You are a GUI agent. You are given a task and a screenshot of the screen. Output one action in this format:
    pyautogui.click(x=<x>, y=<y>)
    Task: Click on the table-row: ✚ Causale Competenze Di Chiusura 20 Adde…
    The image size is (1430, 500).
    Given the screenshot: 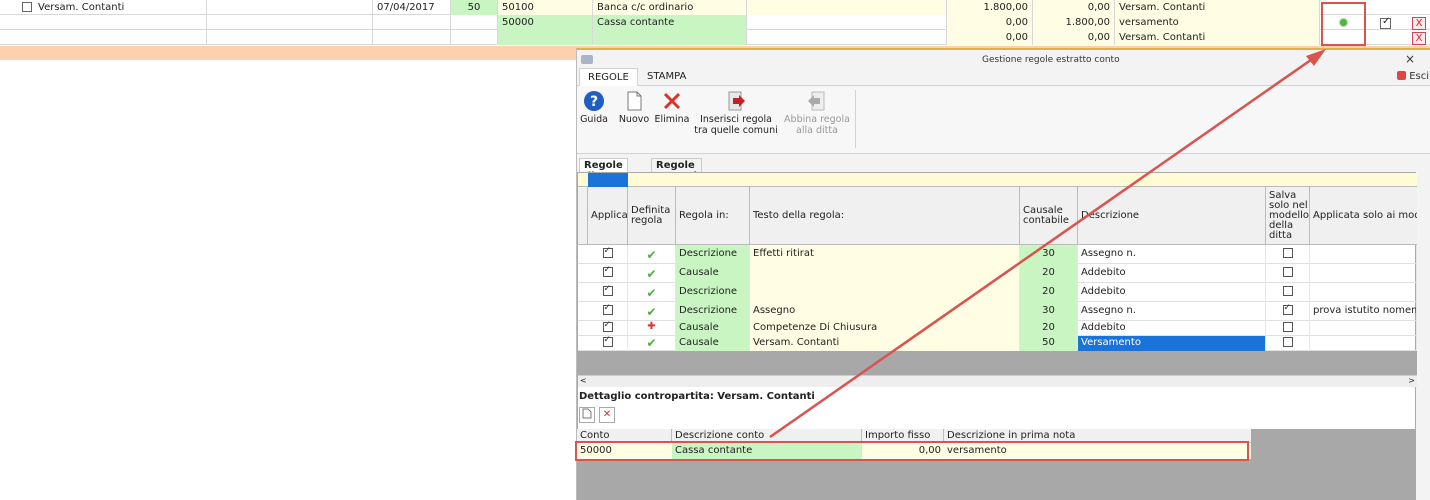 What is the action you would take?
    pyautogui.click(x=997, y=328)
    